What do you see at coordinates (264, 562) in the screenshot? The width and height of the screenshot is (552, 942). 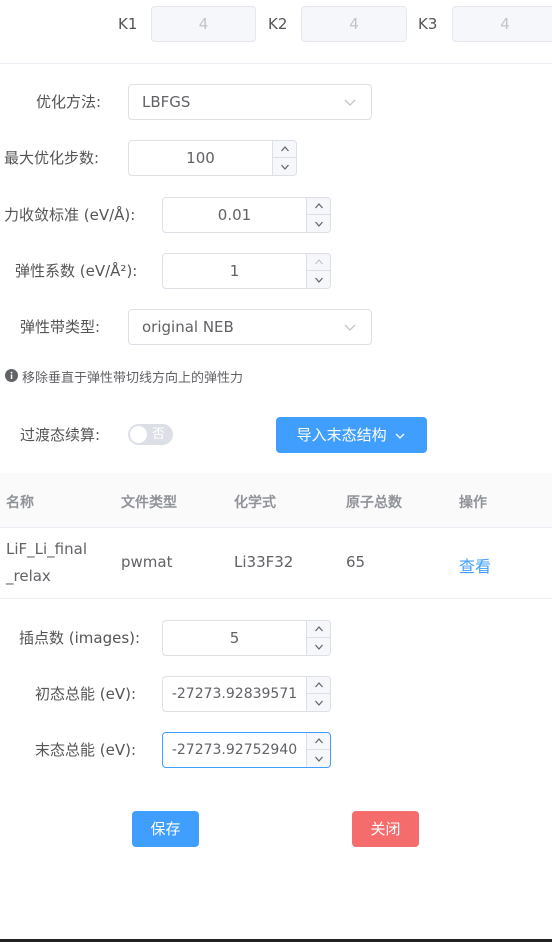 I see `row-formula: Li33F32` at bounding box center [264, 562].